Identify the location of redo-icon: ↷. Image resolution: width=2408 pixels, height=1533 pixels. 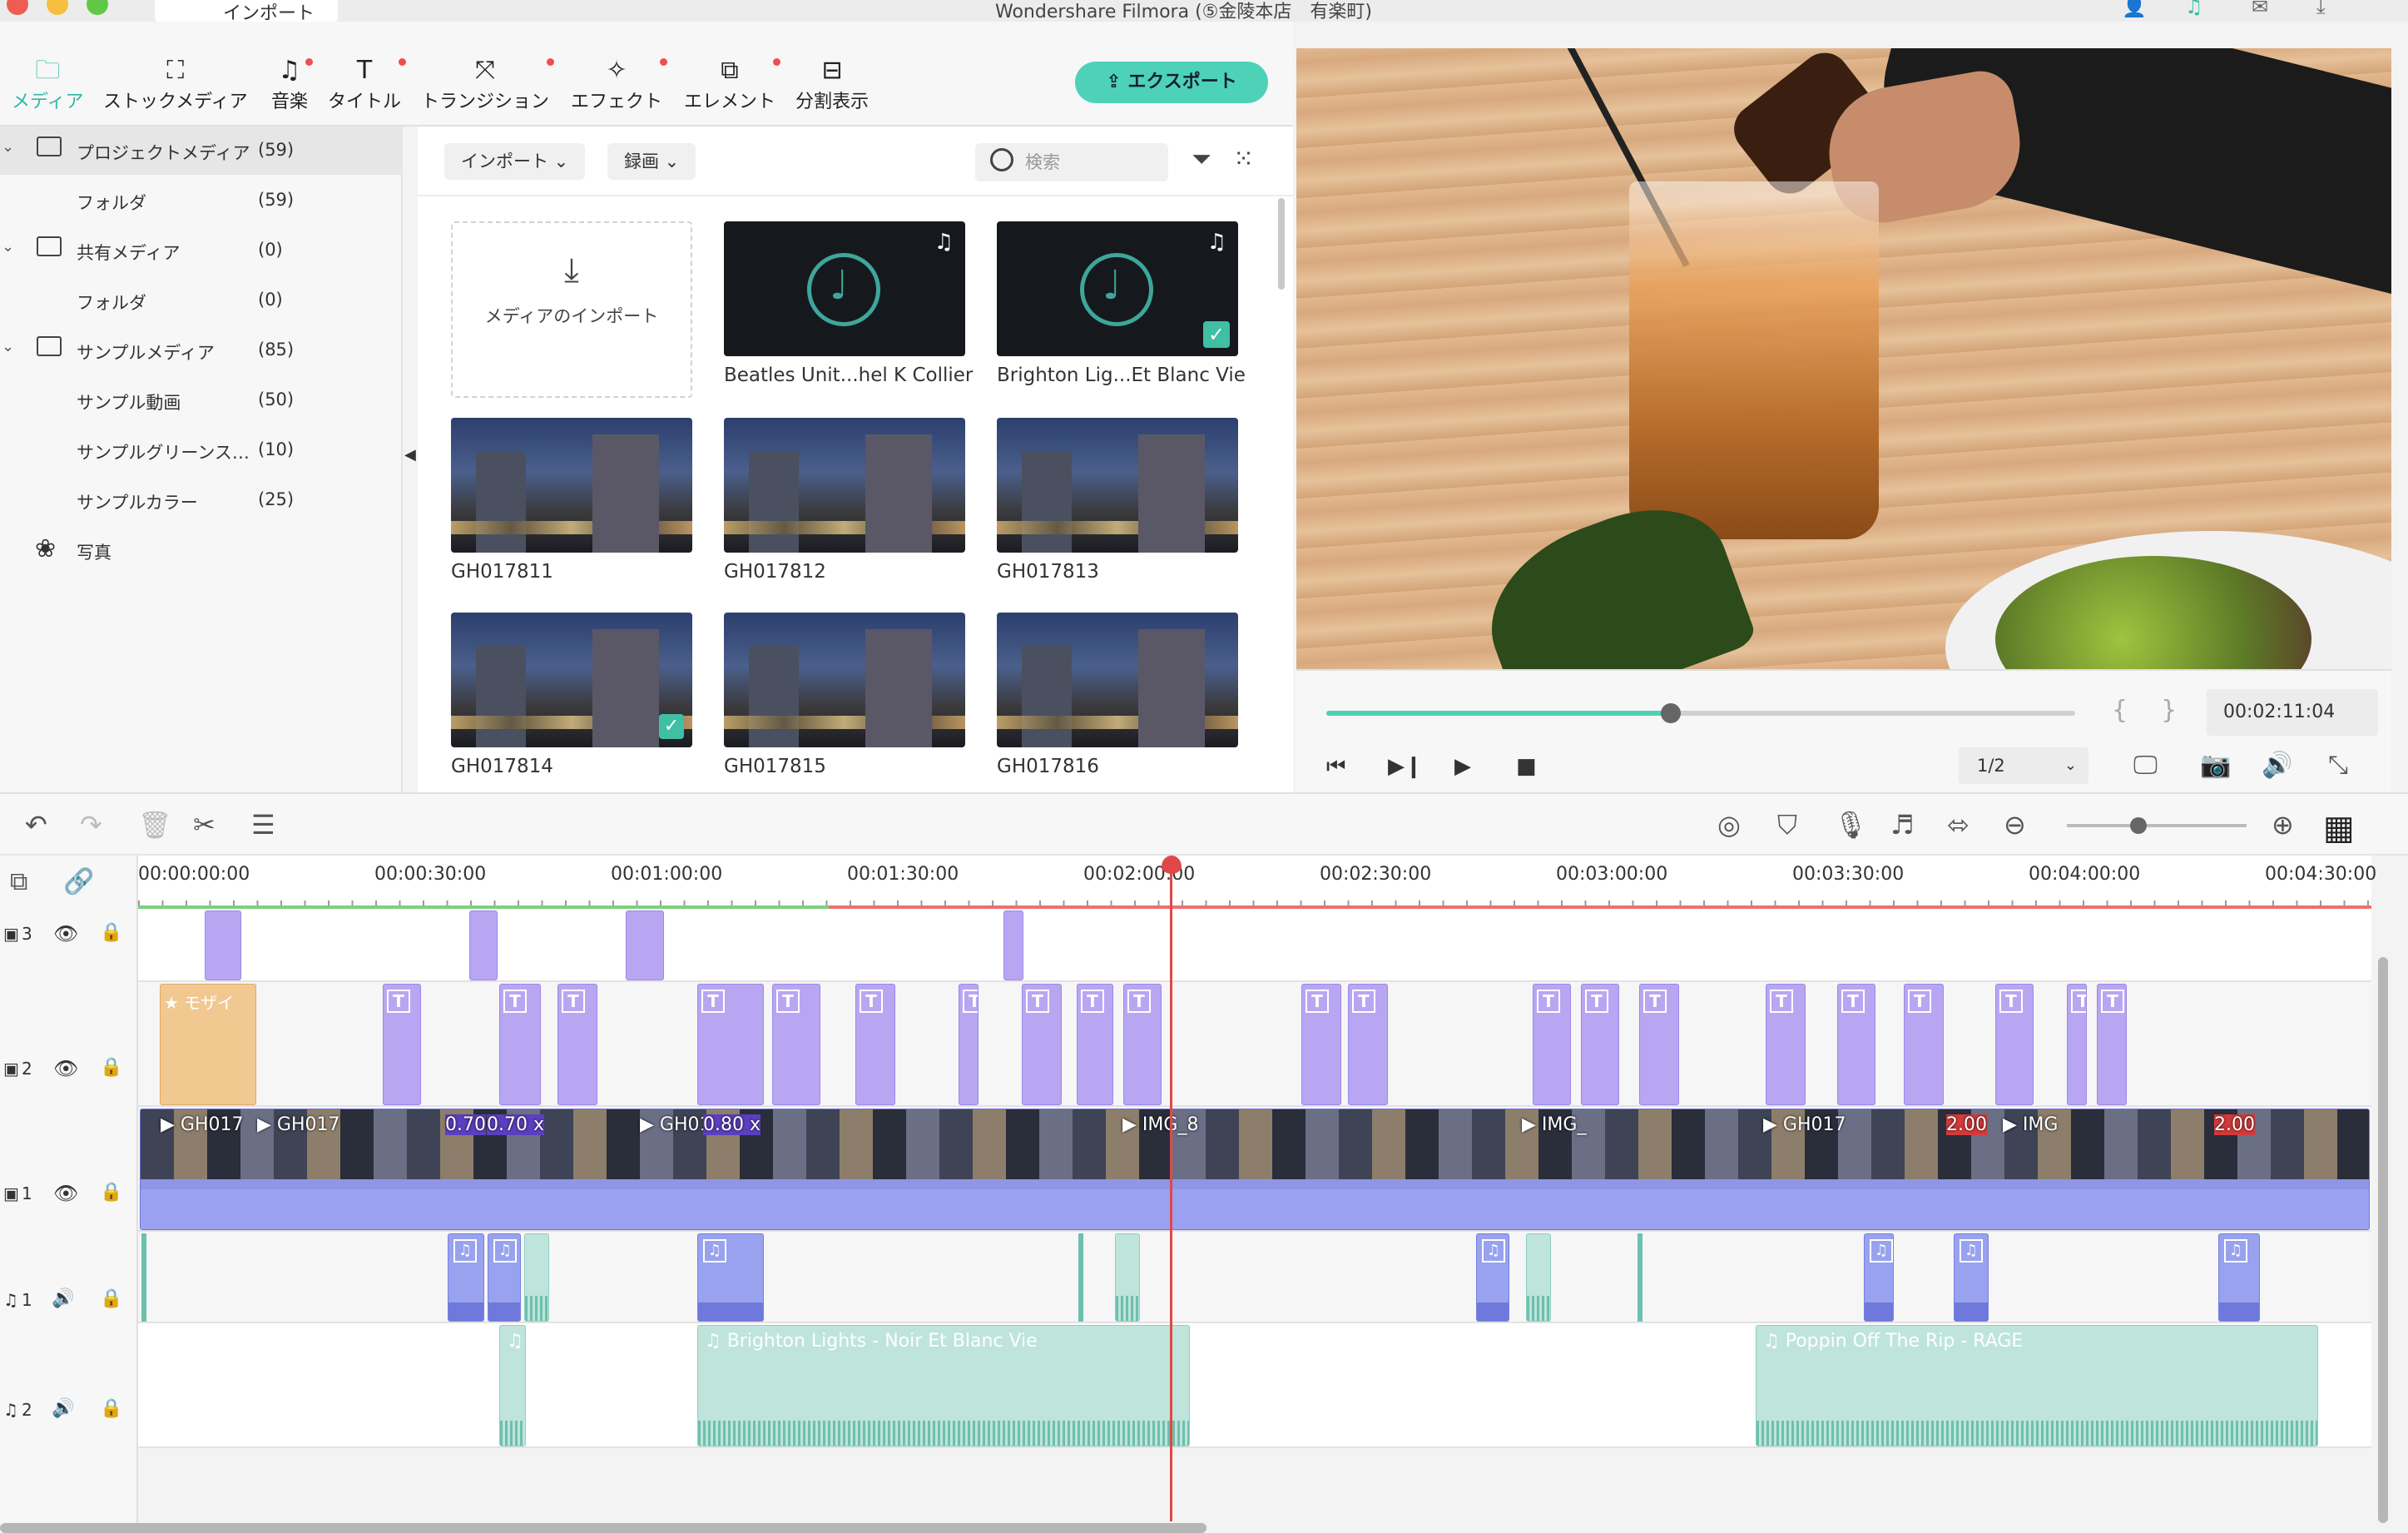
(91, 825).